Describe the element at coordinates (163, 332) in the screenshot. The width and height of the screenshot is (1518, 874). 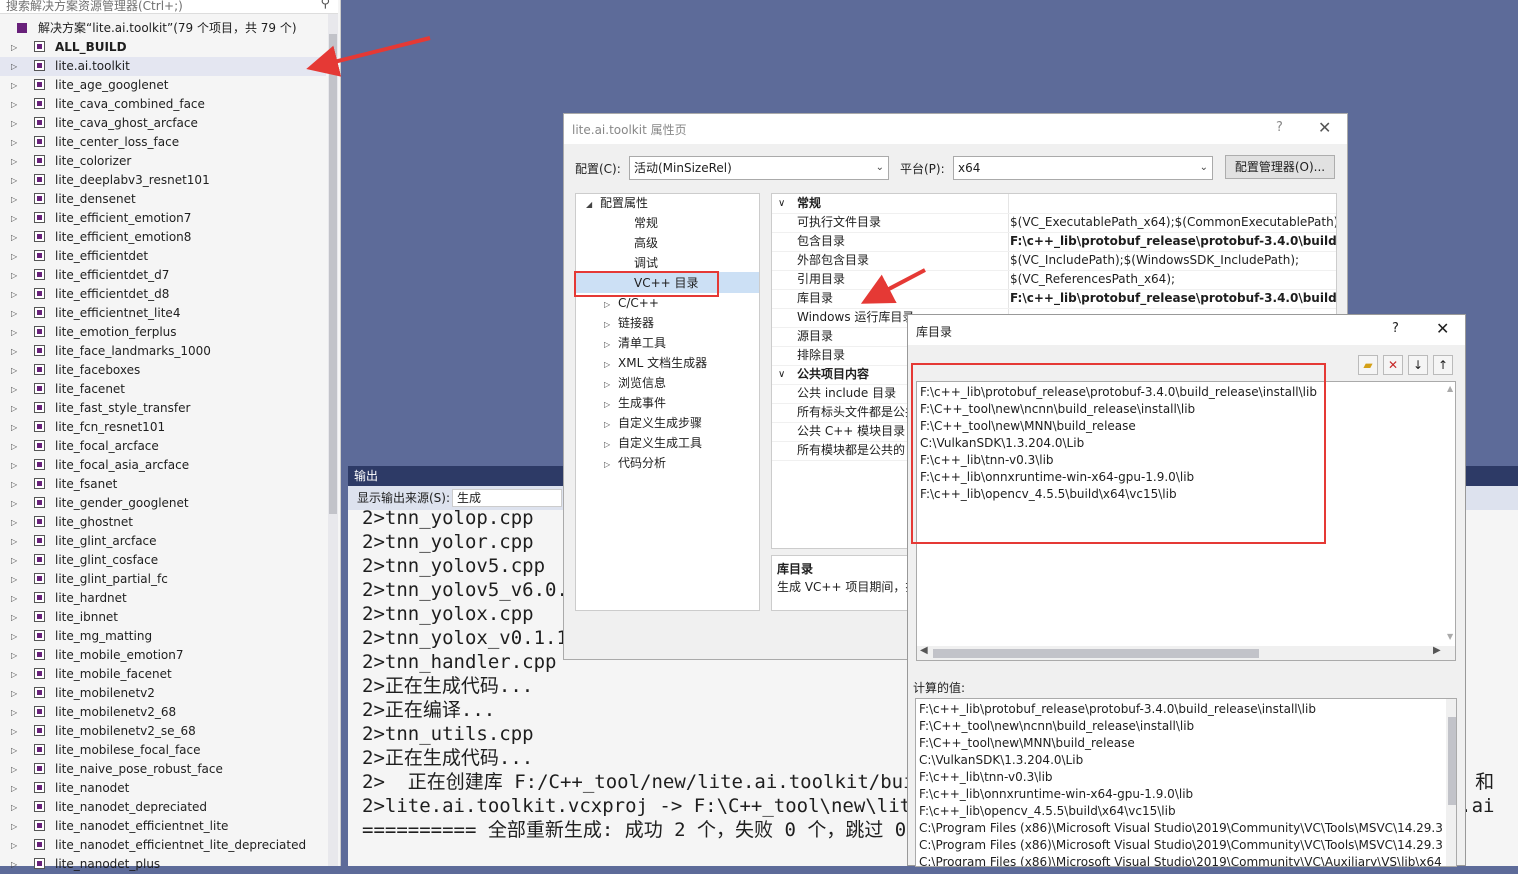
I see `tree-item-project: ▷ lite_emotion_ferplus` at that location.